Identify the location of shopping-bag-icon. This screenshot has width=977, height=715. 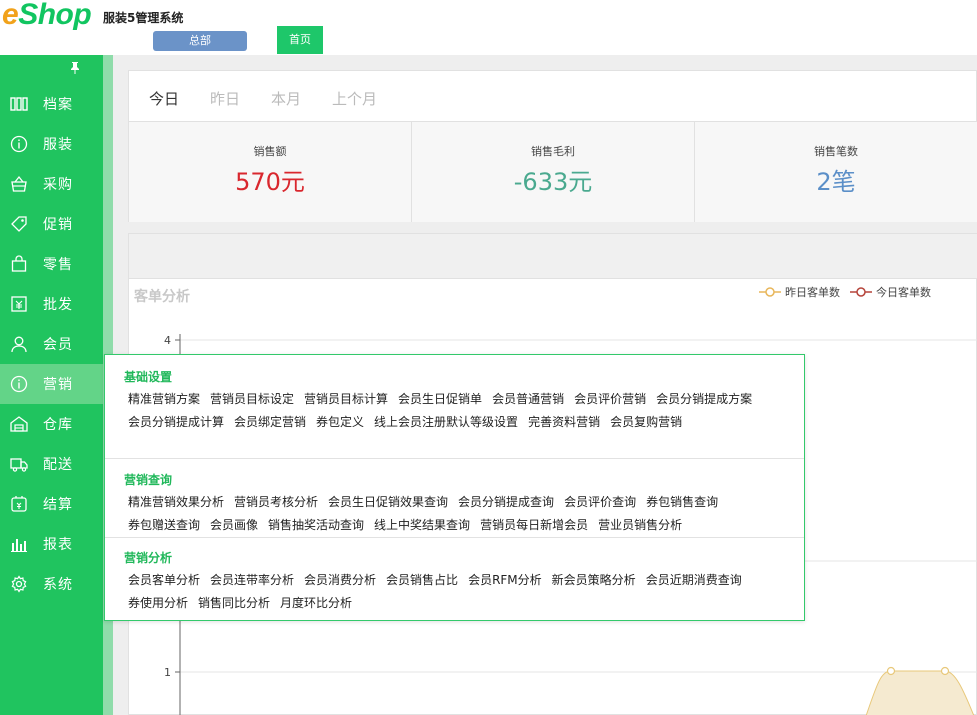
(19, 264).